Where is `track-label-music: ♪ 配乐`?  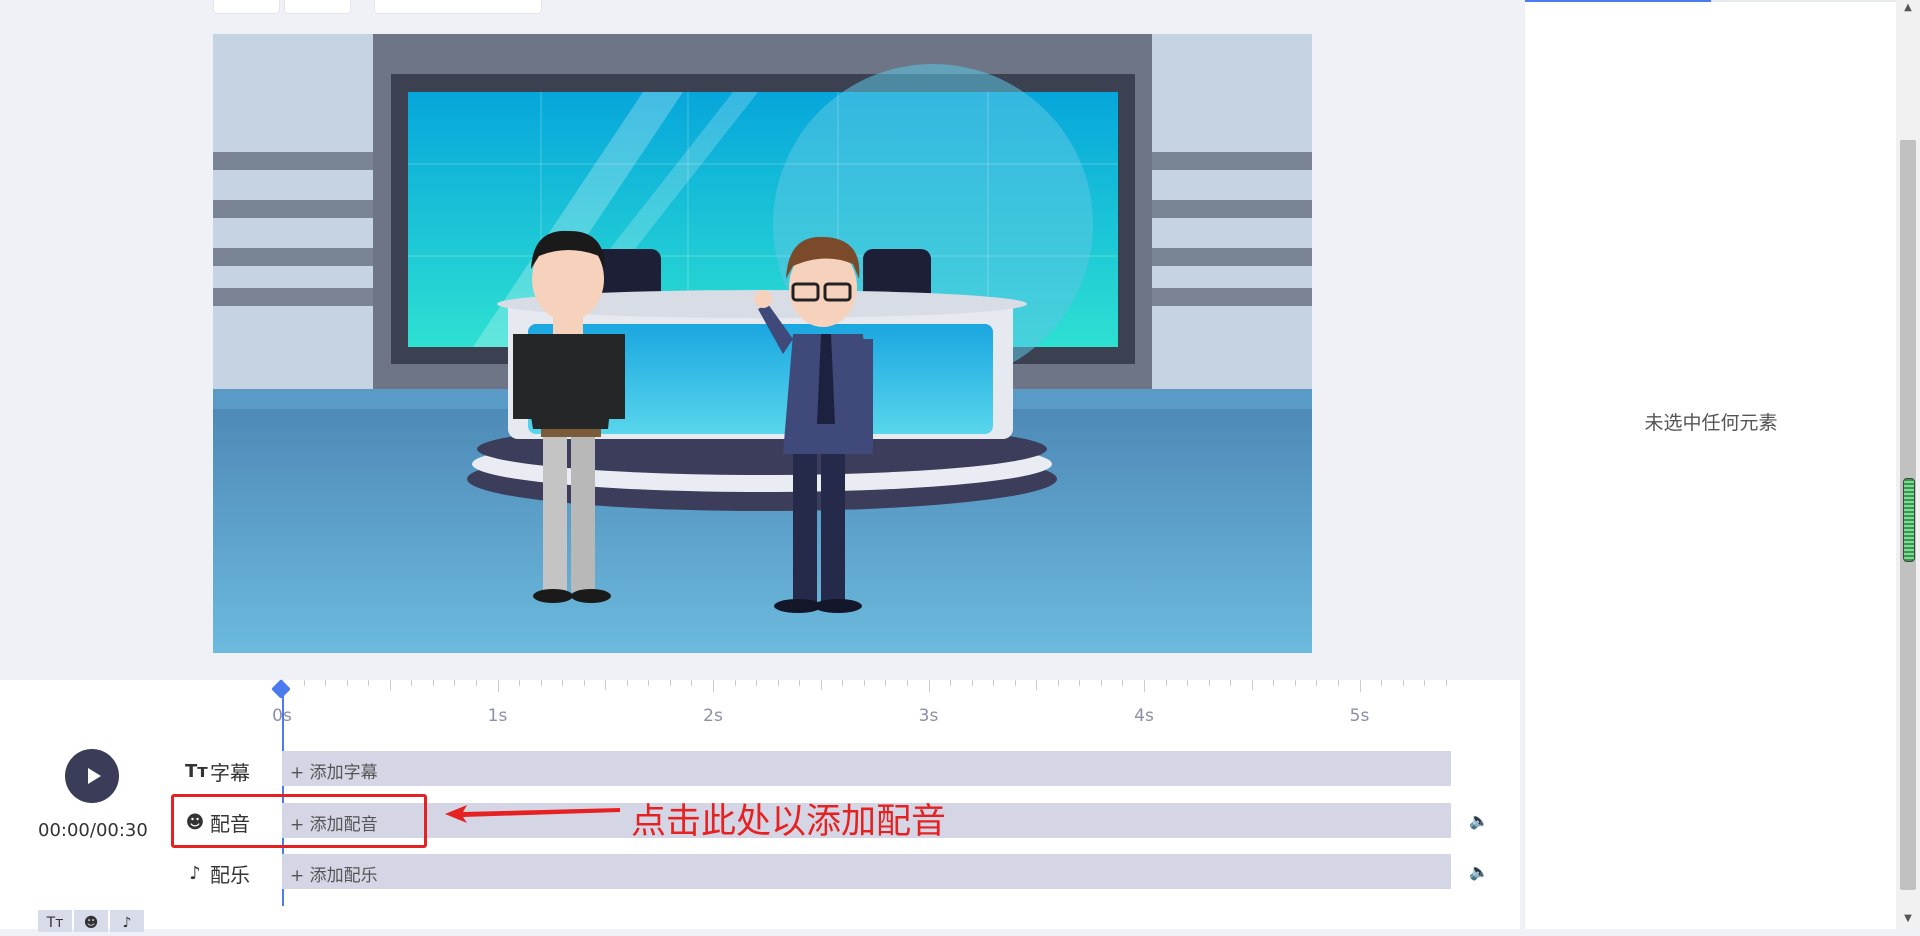
track-label-music: ♪ 配乐 is located at coordinates (217, 873).